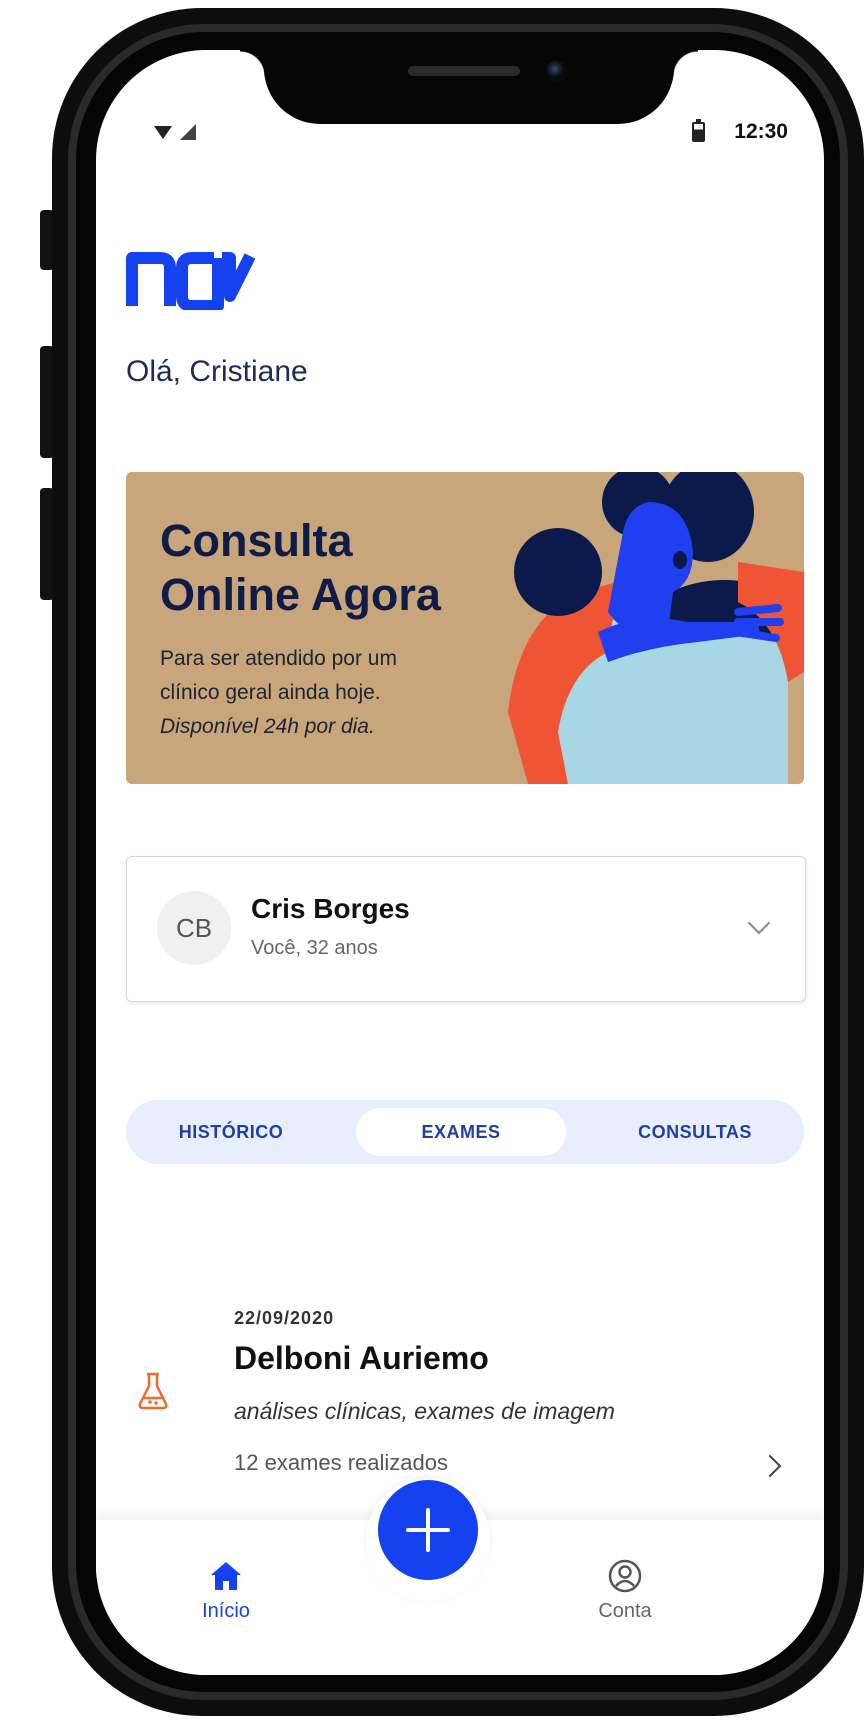 Image resolution: width=866 pixels, height=1724 pixels. I want to click on banner-line-1: Para ser atendido por um, so click(278, 658).